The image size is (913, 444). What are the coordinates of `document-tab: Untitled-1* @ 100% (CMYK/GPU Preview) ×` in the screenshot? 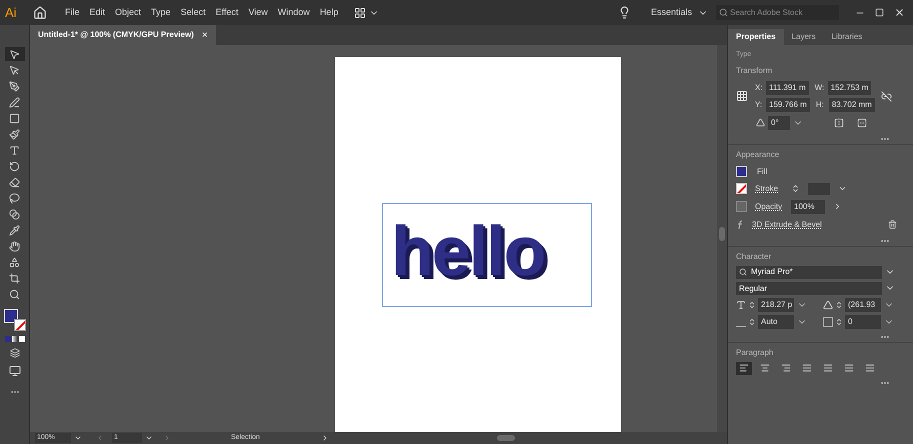 It's located at (123, 35).